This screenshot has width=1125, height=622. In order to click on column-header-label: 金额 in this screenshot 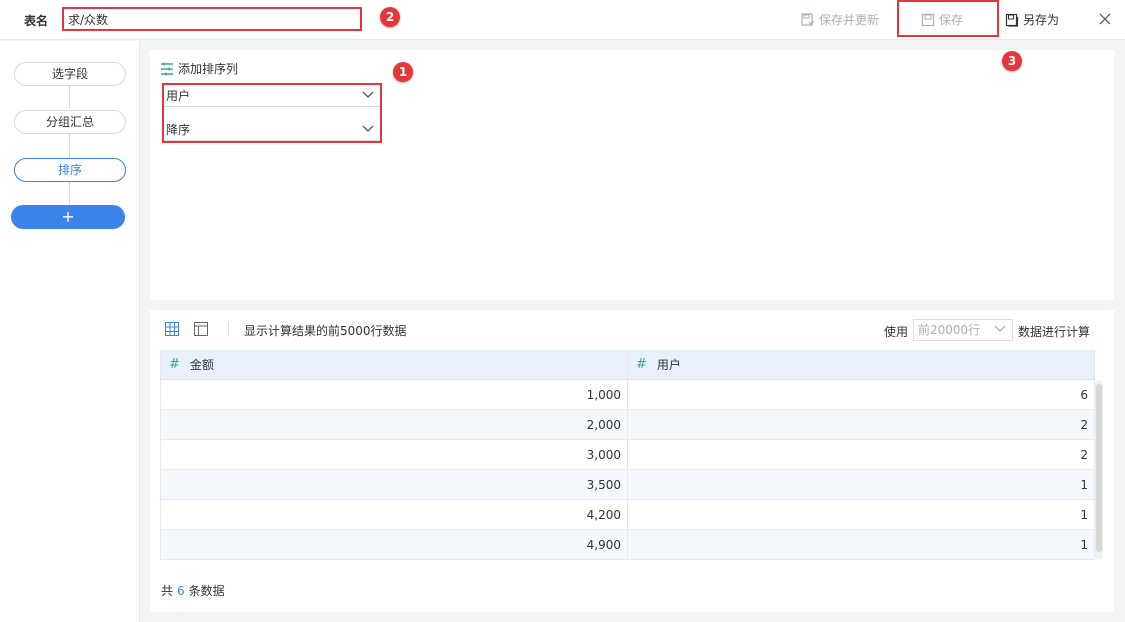, I will do `click(201, 365)`.